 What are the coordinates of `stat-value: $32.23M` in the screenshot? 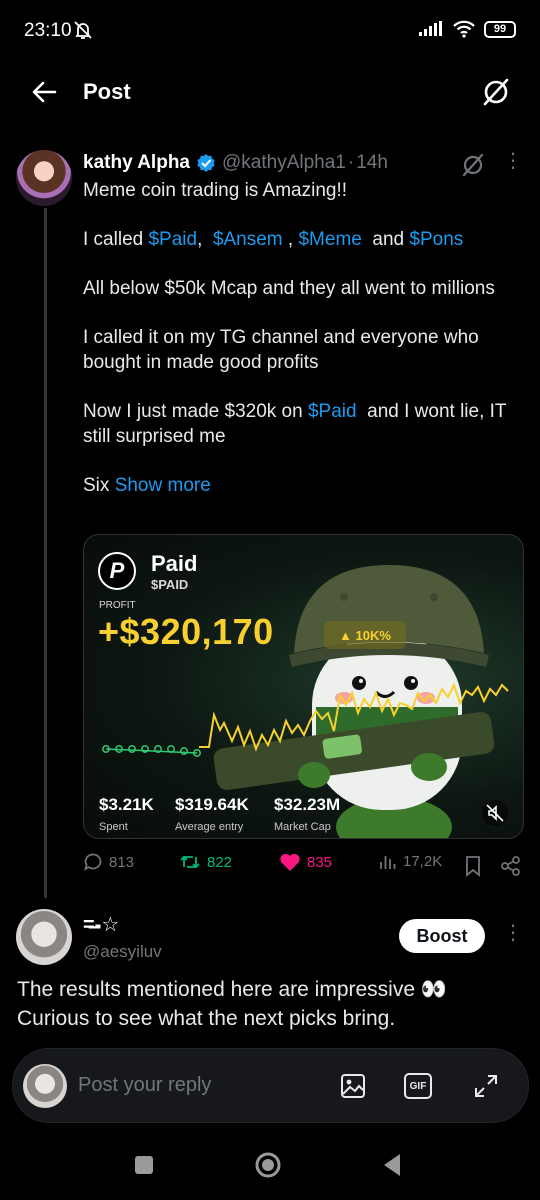 It's located at (307, 804).